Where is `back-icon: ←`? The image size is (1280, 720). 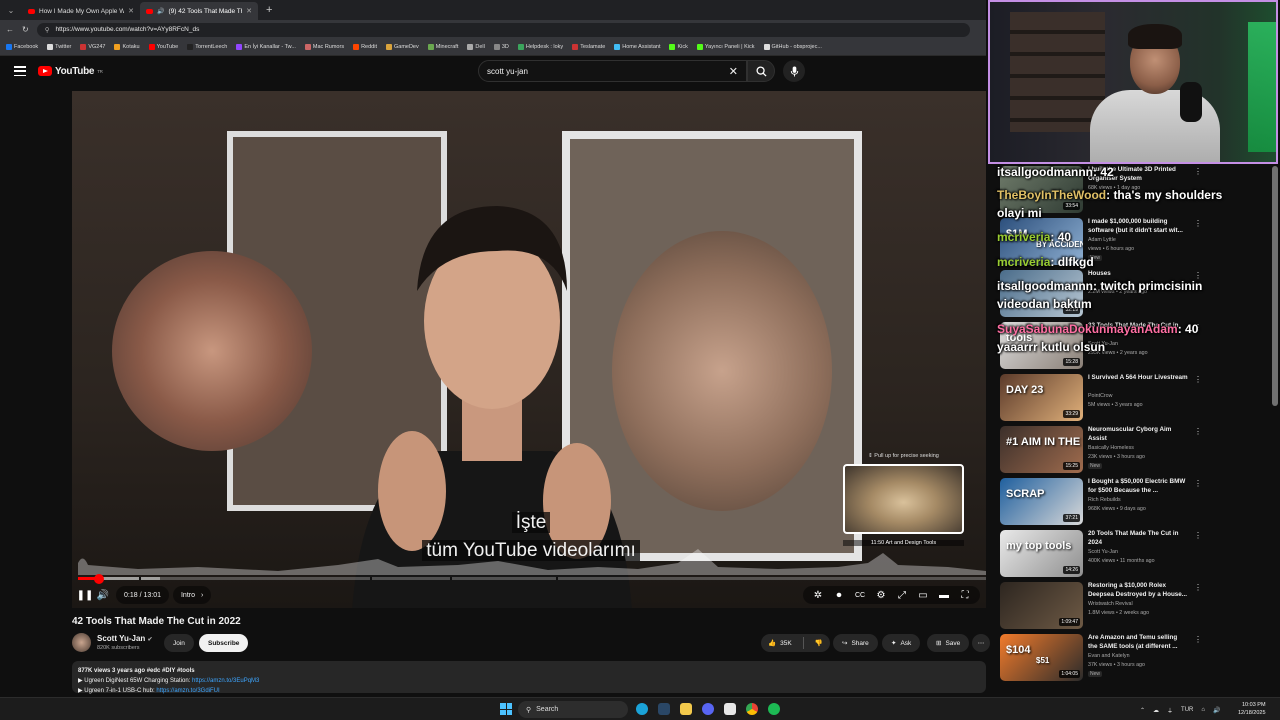 back-icon: ← is located at coordinates (10, 29).